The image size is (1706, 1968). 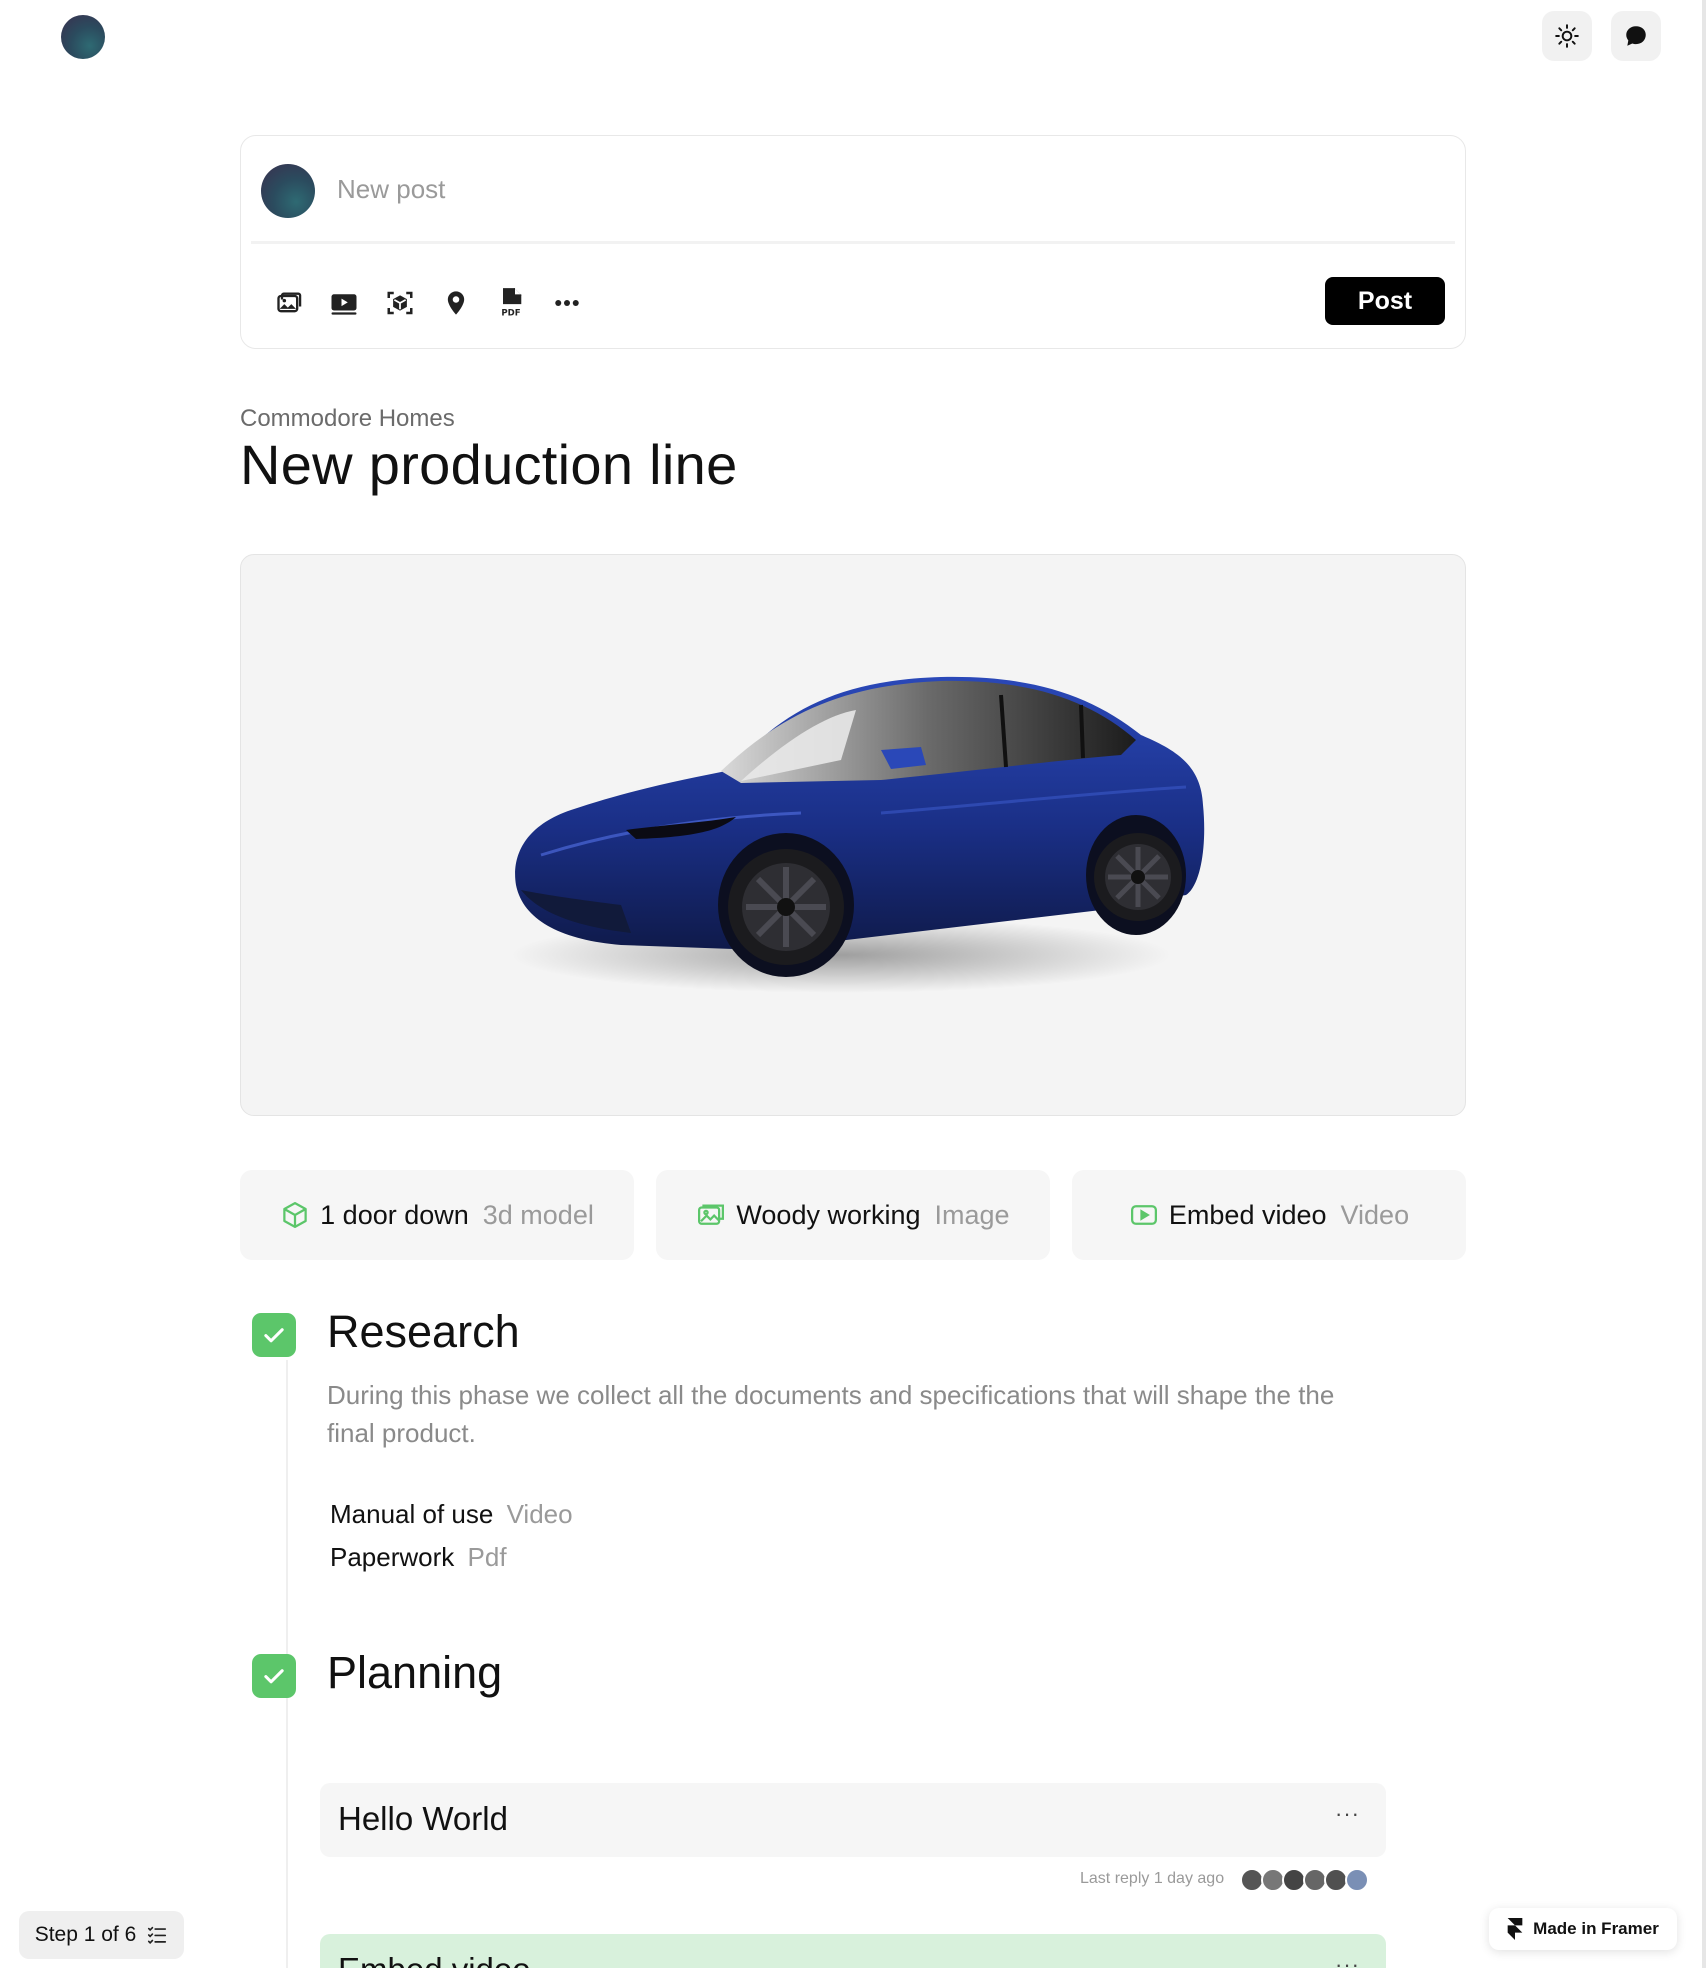 I want to click on document-name: Paperwork, so click(x=392, y=1557).